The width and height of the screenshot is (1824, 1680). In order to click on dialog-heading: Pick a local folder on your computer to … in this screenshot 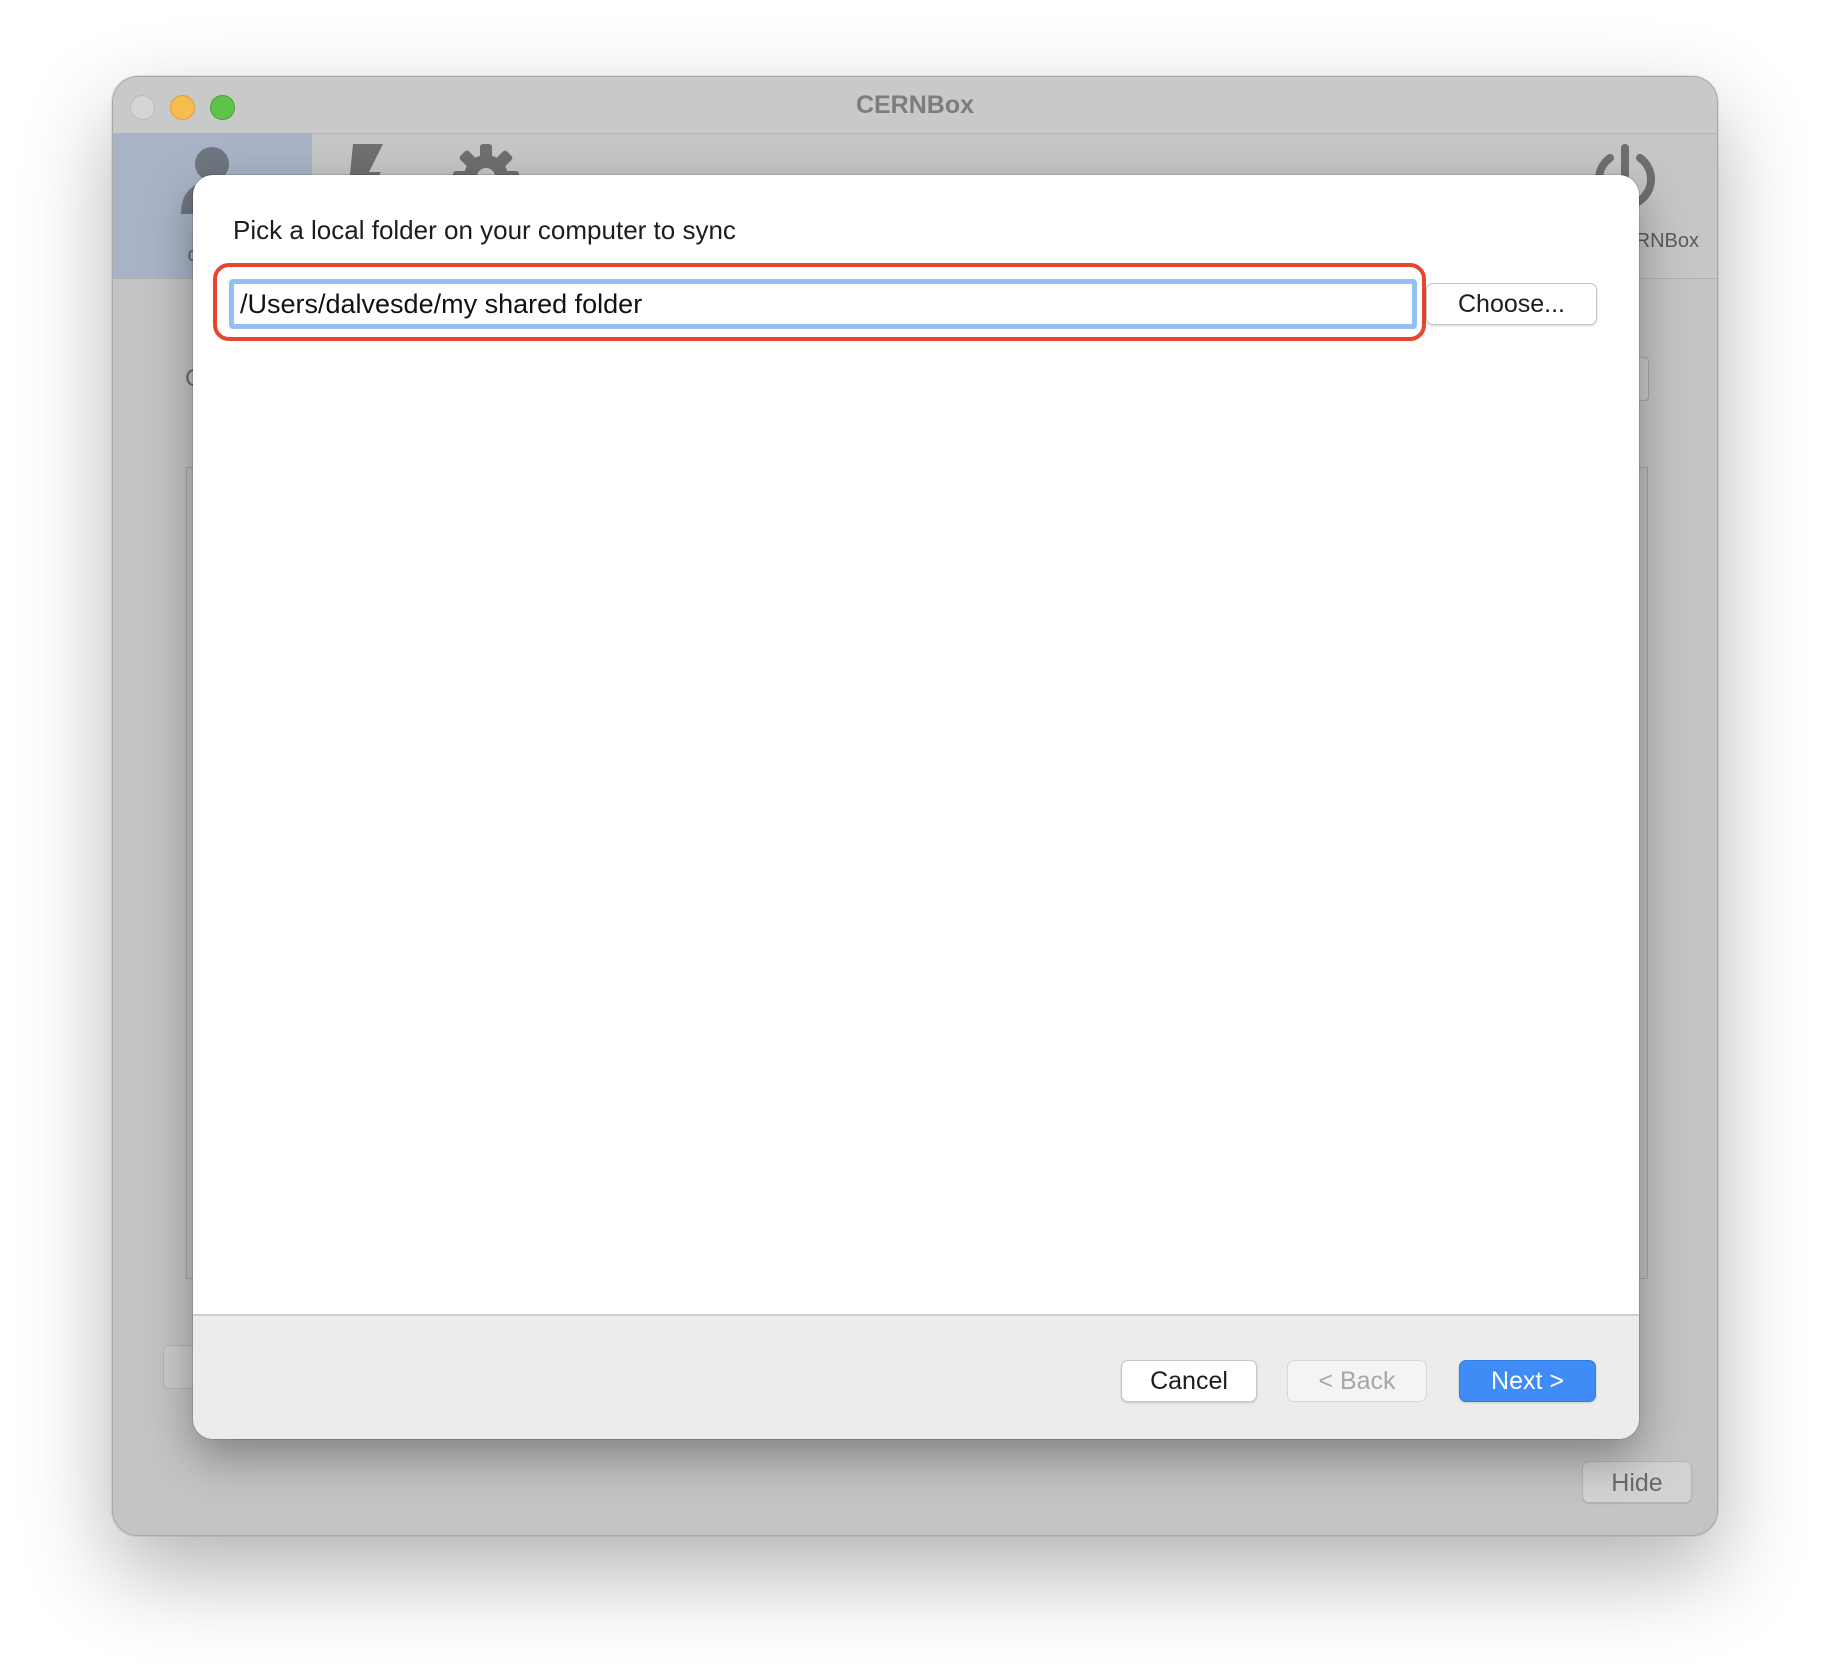, I will do `click(484, 230)`.